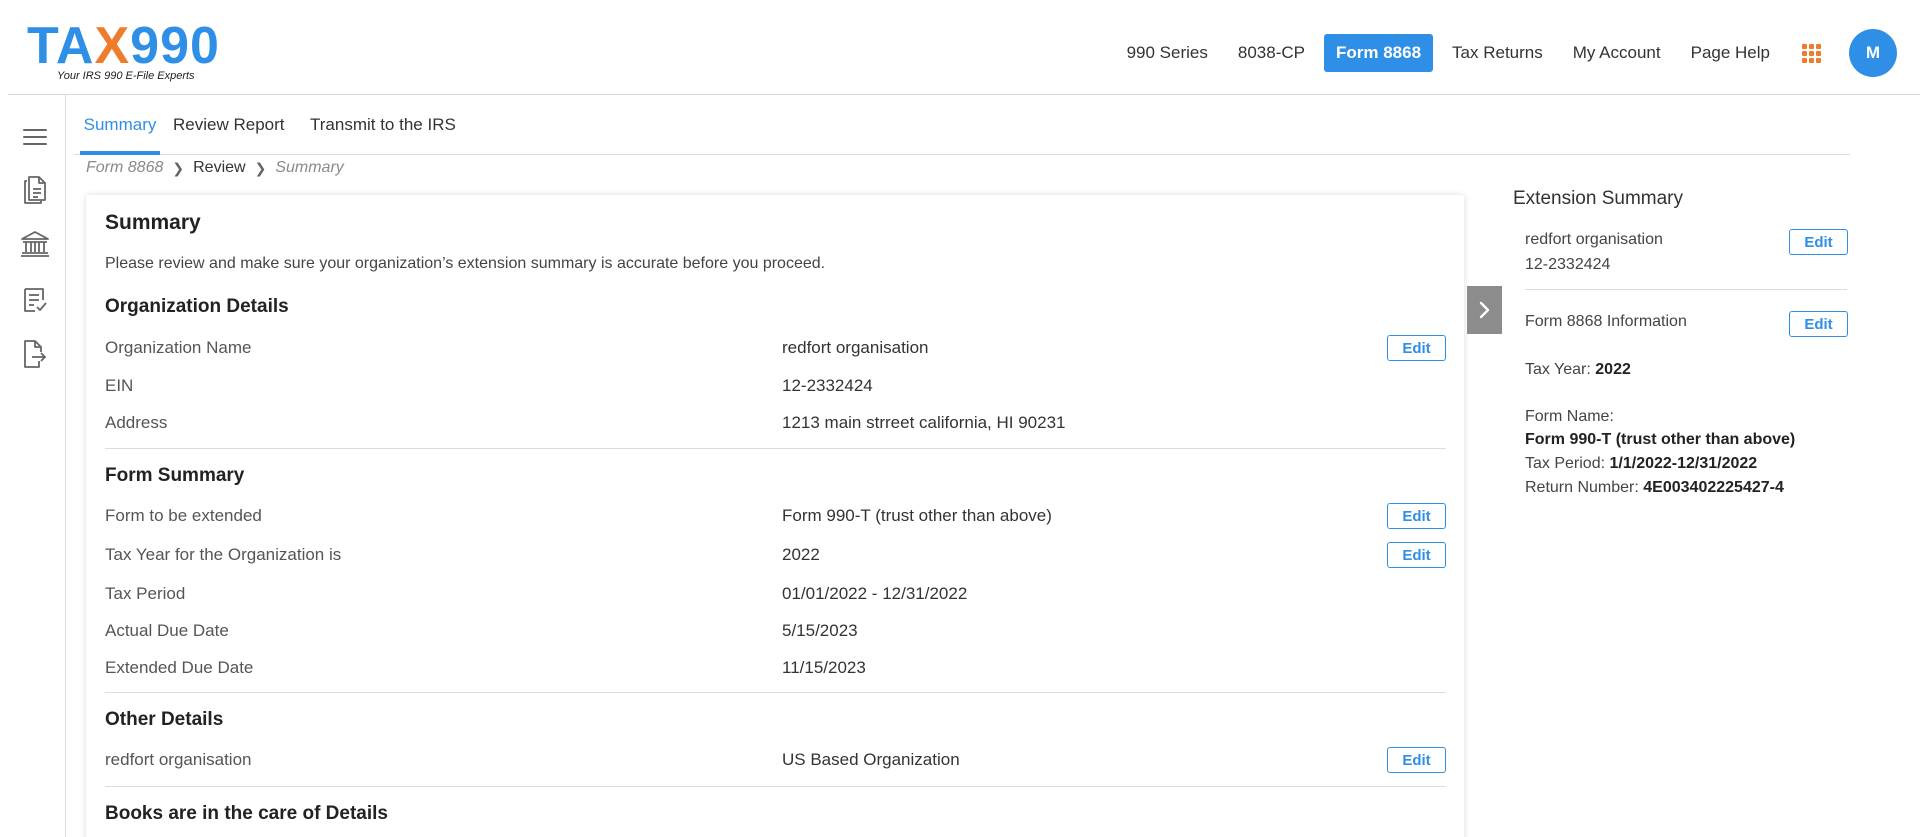 The height and width of the screenshot is (837, 1920). What do you see at coordinates (123, 46) in the screenshot?
I see `logo-wordmark: TAX990` at bounding box center [123, 46].